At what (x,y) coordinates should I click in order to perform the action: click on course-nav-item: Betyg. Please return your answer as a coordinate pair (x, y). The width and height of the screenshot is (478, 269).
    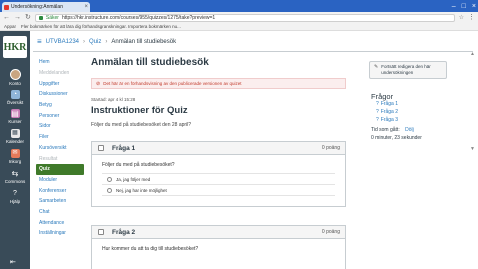
    Looking at the image, I should click on (60, 105).